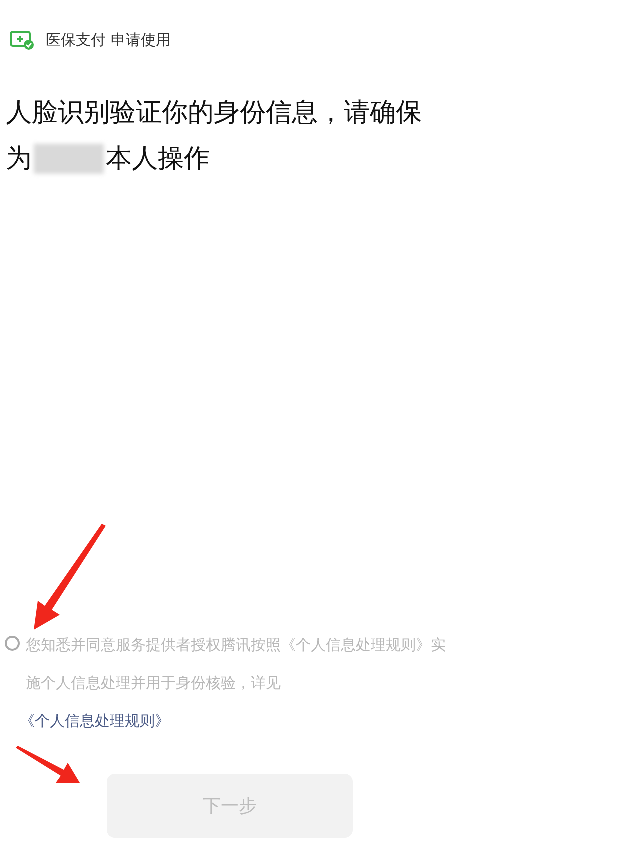 The width and height of the screenshot is (640, 866). I want to click on heading-text: 人脸识别验证你的身份信息，请确保, so click(214, 113).